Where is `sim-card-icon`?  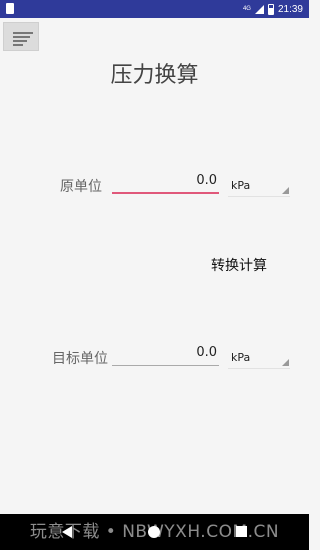 sim-card-icon is located at coordinates (10, 8).